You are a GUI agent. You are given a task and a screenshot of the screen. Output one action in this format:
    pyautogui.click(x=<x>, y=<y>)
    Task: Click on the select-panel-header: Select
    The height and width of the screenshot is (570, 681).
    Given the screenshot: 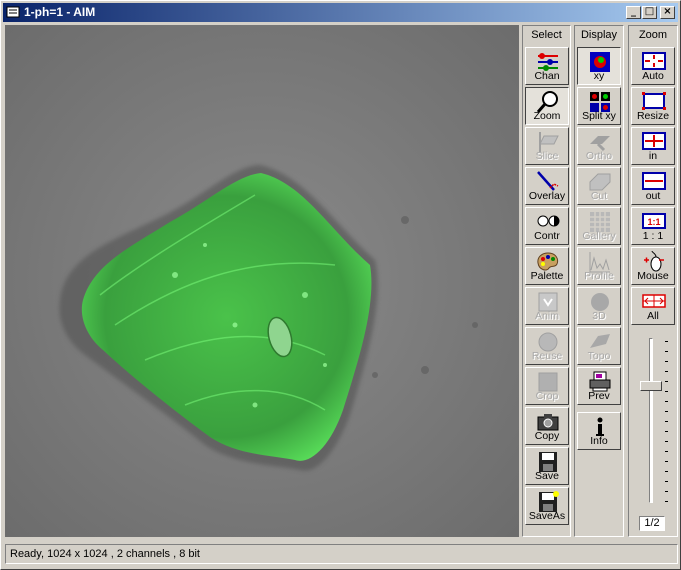 What is the action you would take?
    pyautogui.click(x=546, y=35)
    